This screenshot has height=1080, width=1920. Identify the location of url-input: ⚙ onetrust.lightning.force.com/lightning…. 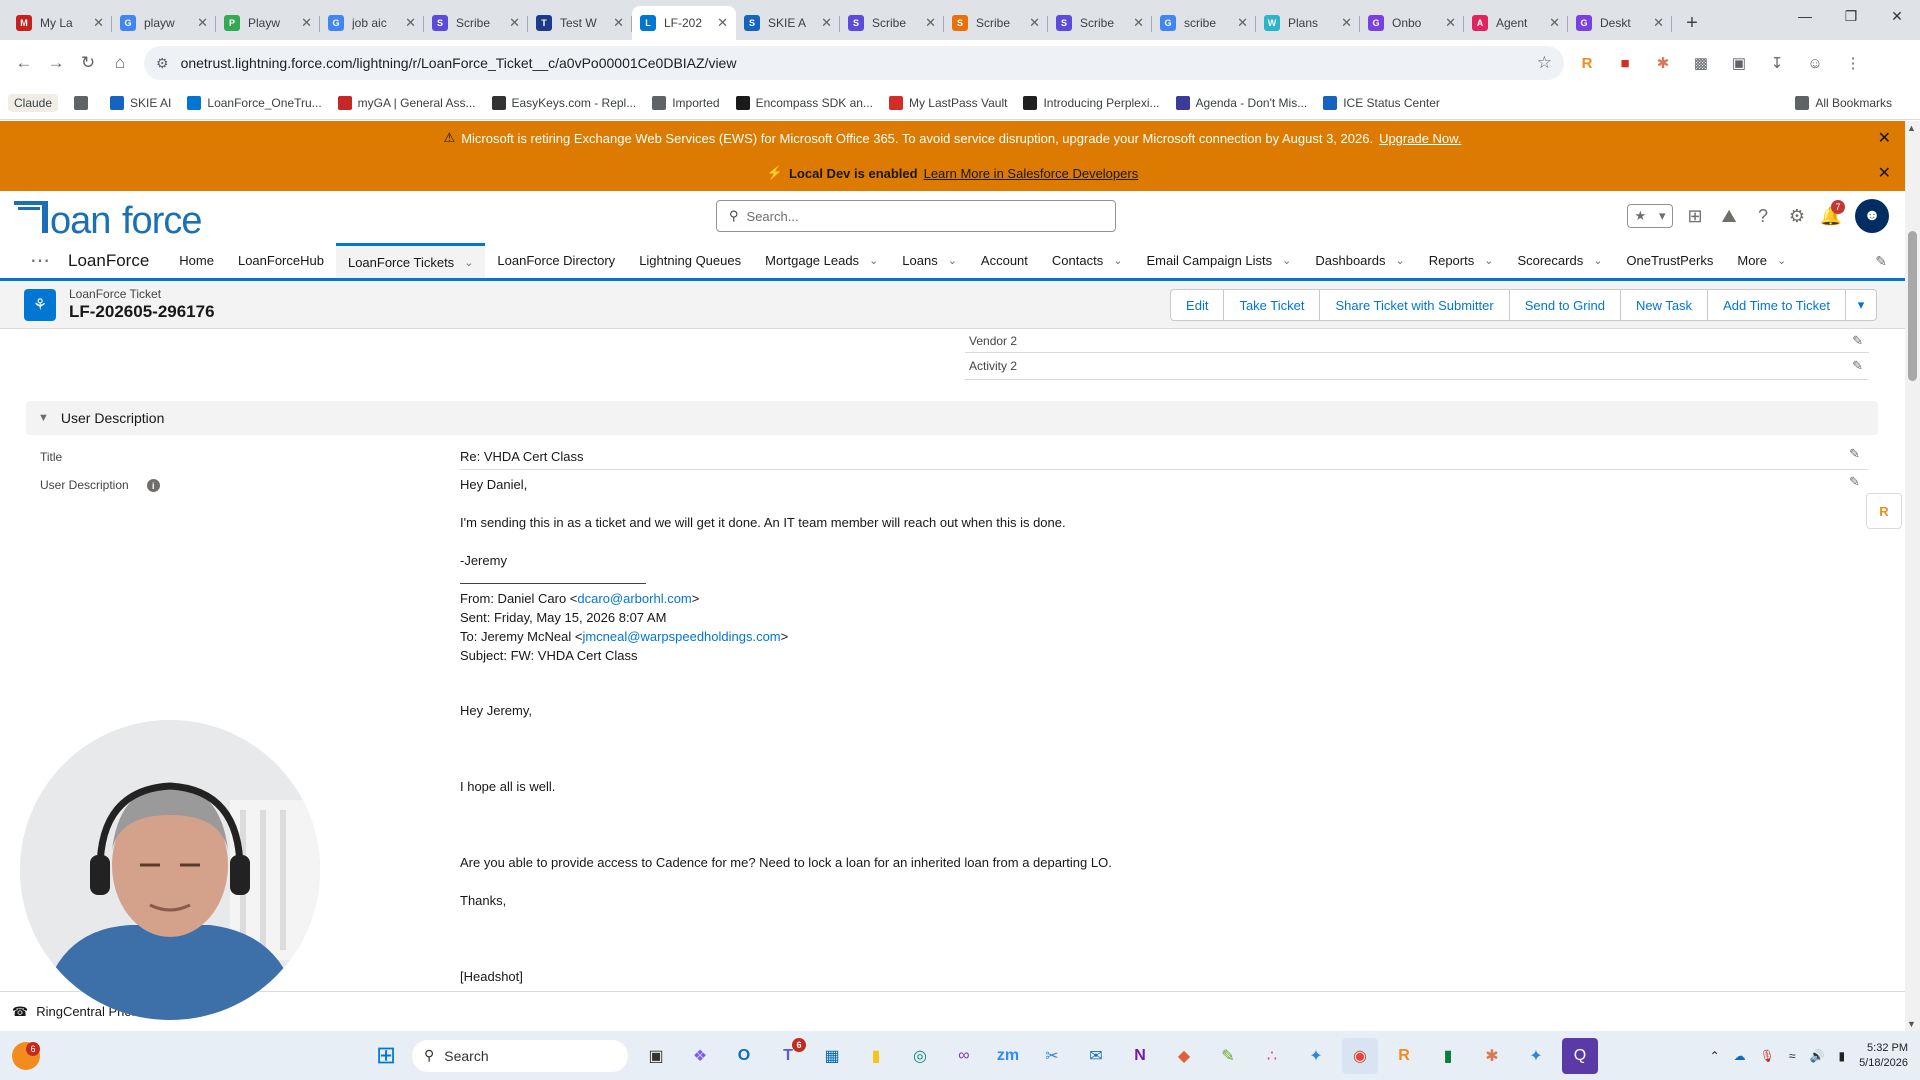
(854, 63).